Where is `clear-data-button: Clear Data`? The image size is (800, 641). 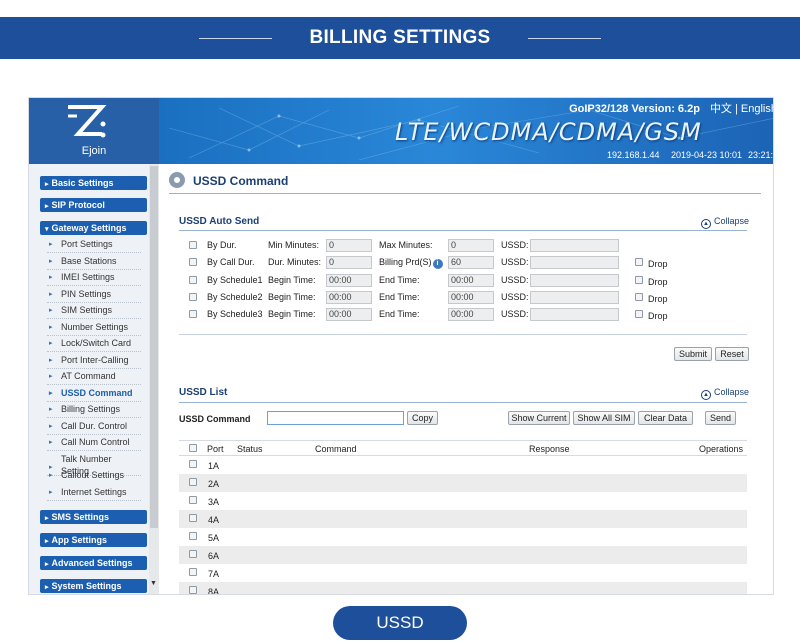
clear-data-button: Clear Data is located at coordinates (665, 418).